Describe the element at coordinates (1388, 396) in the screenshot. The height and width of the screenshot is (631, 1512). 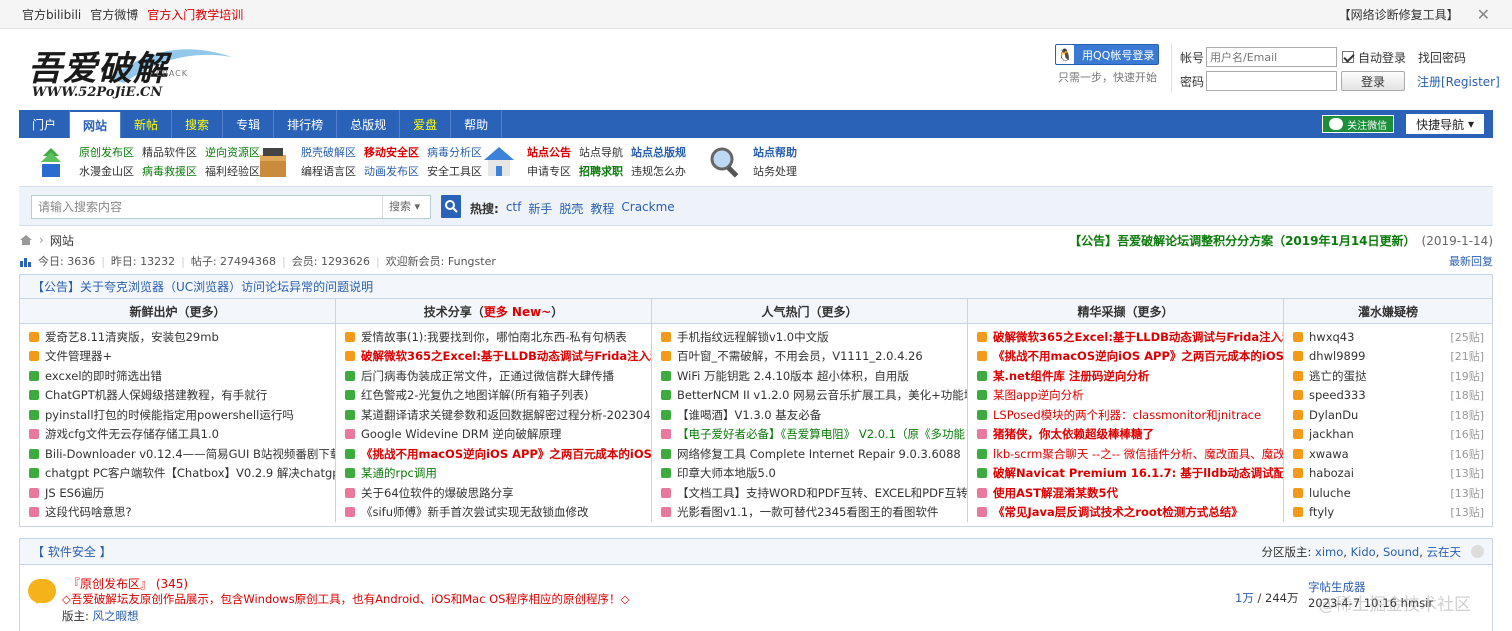
I see `list-item: speed333 [18贴]` at that location.